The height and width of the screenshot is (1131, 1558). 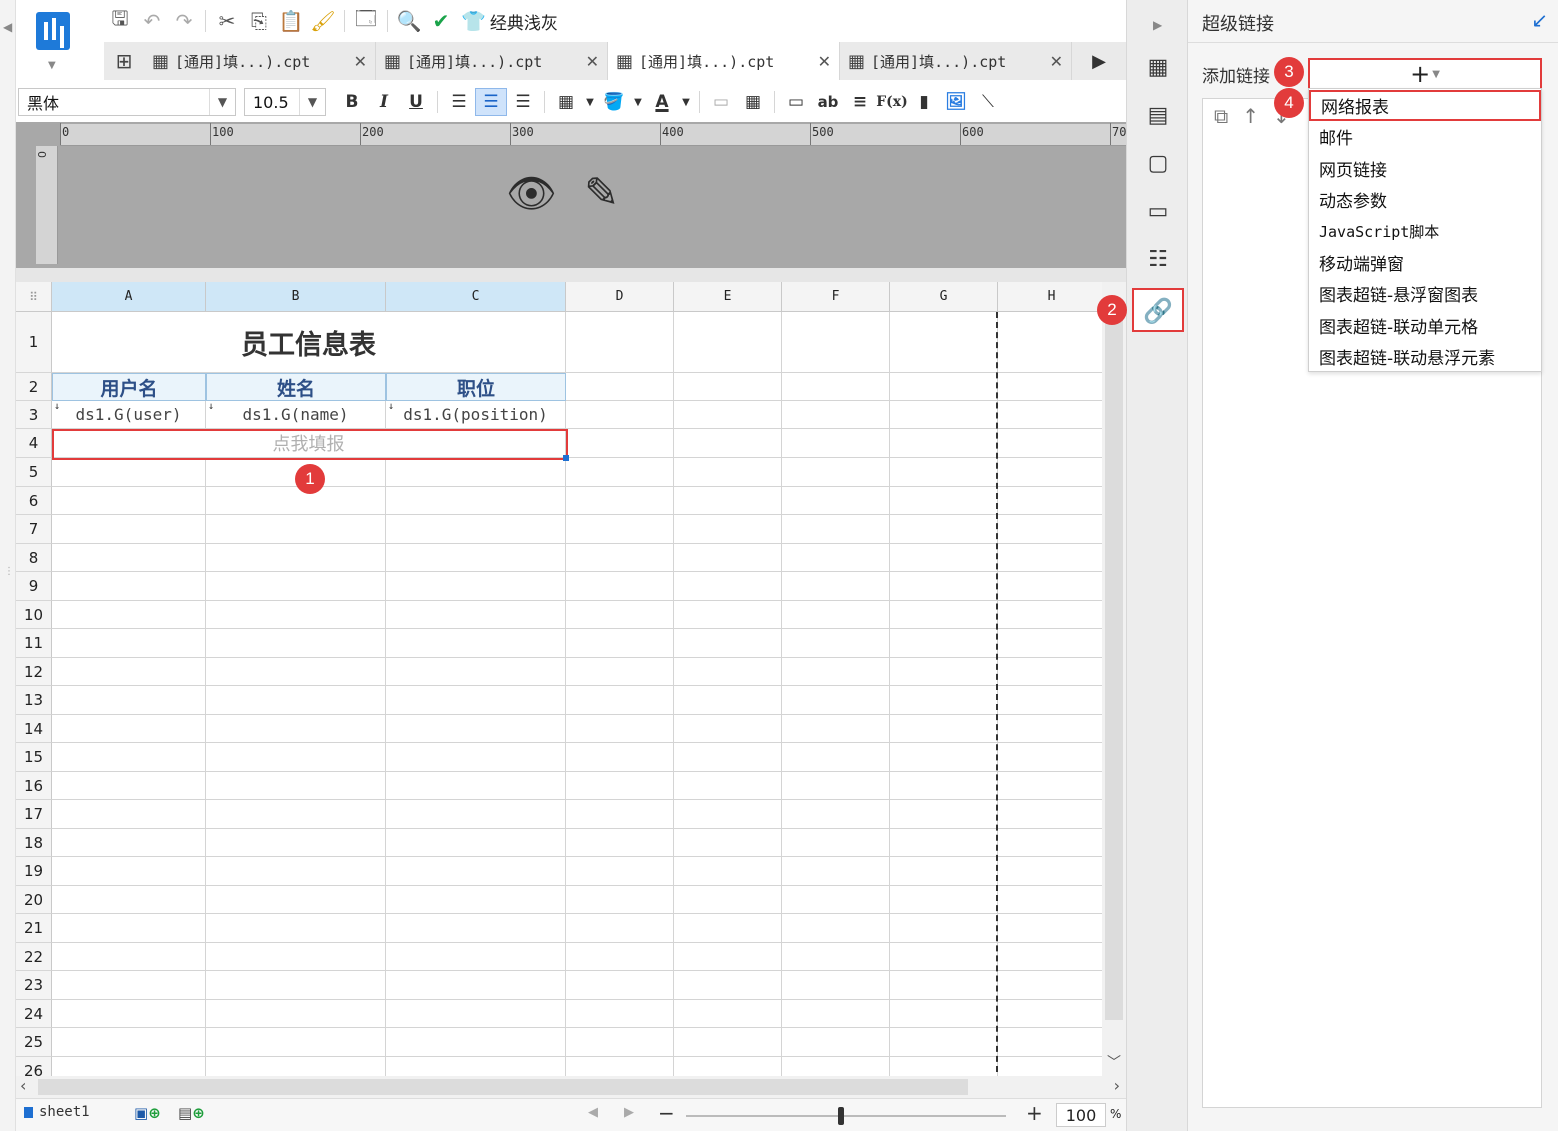 I want to click on arrow-up-icon: ↑, so click(x=1250, y=116).